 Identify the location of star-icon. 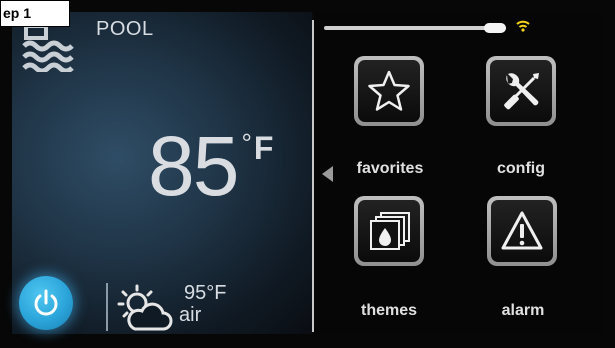
(389, 90).